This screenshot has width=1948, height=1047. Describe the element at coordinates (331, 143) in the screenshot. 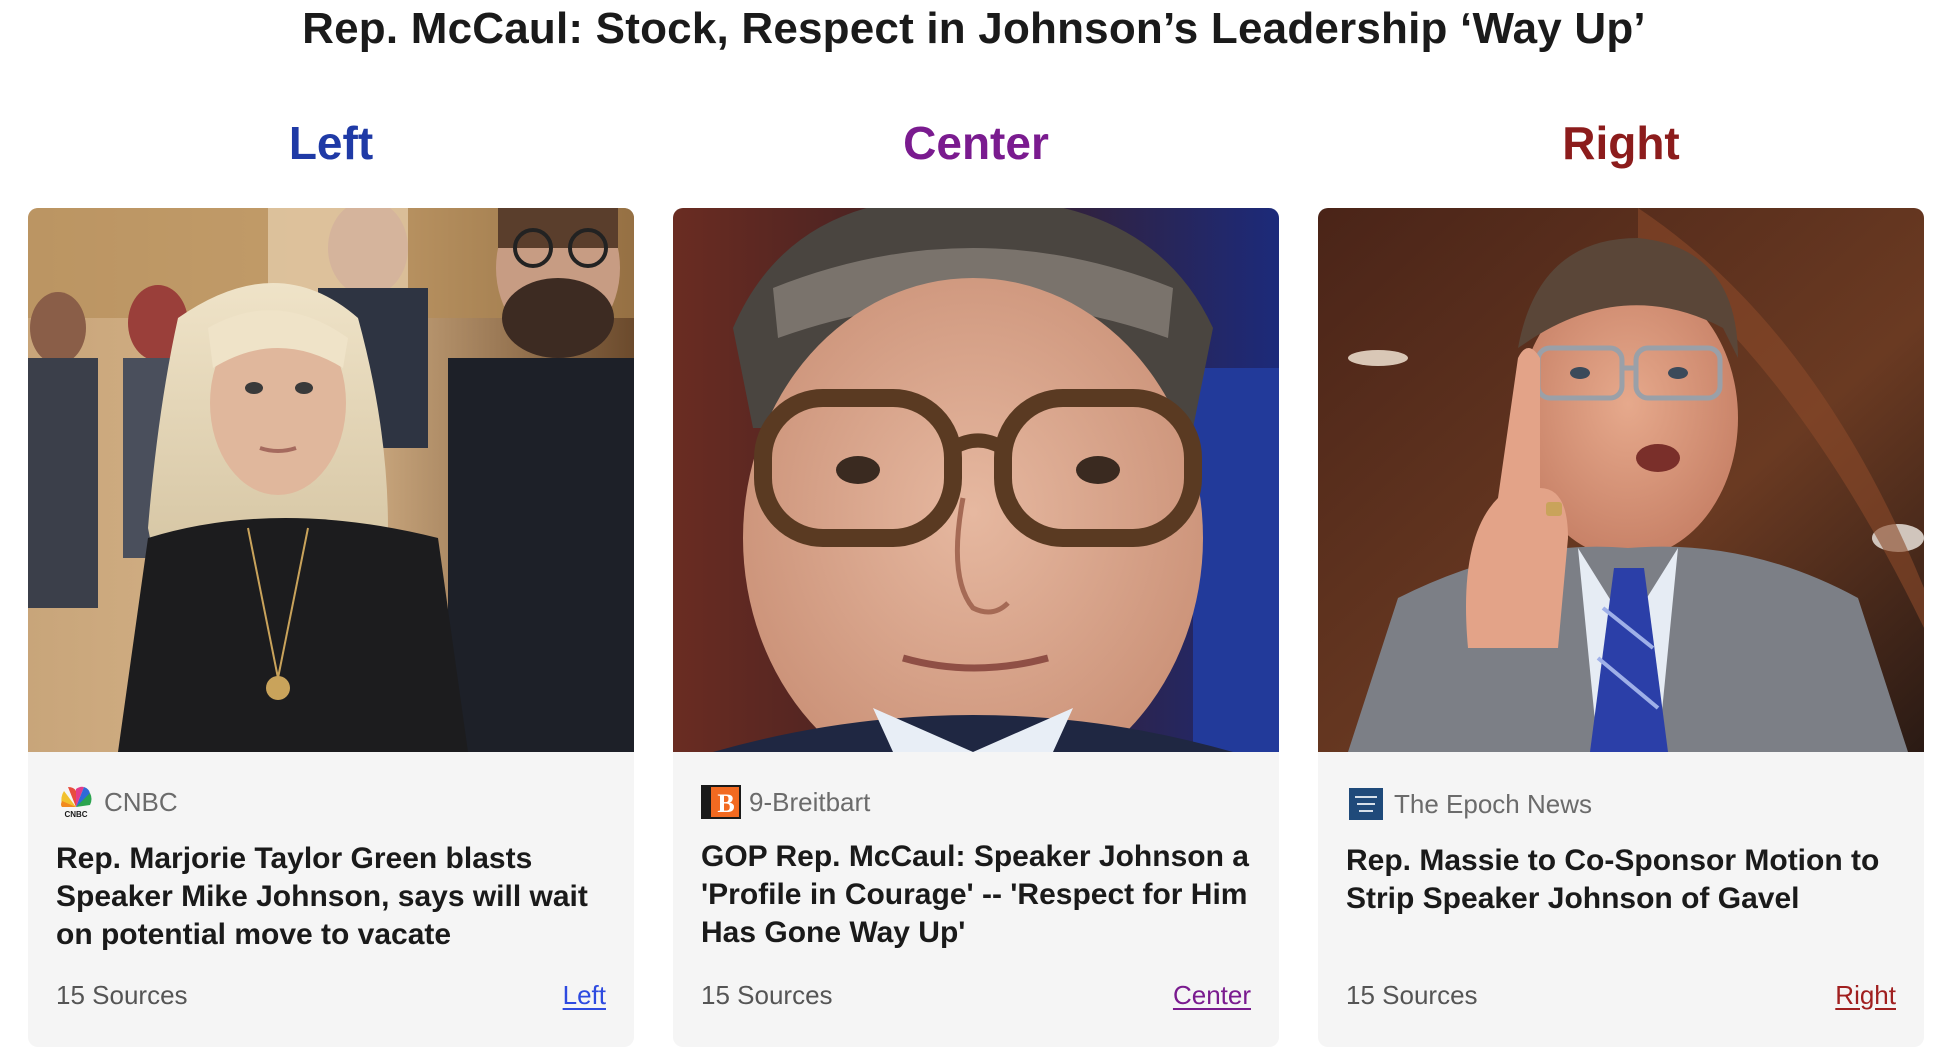

I see `column-heading-left: Left` at that location.